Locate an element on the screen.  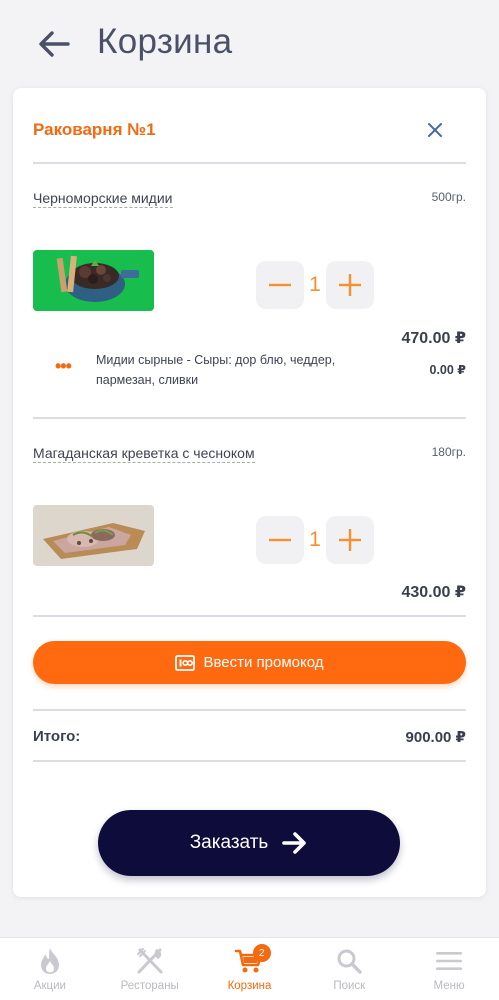
remove-restaurant-button is located at coordinates (435, 130).